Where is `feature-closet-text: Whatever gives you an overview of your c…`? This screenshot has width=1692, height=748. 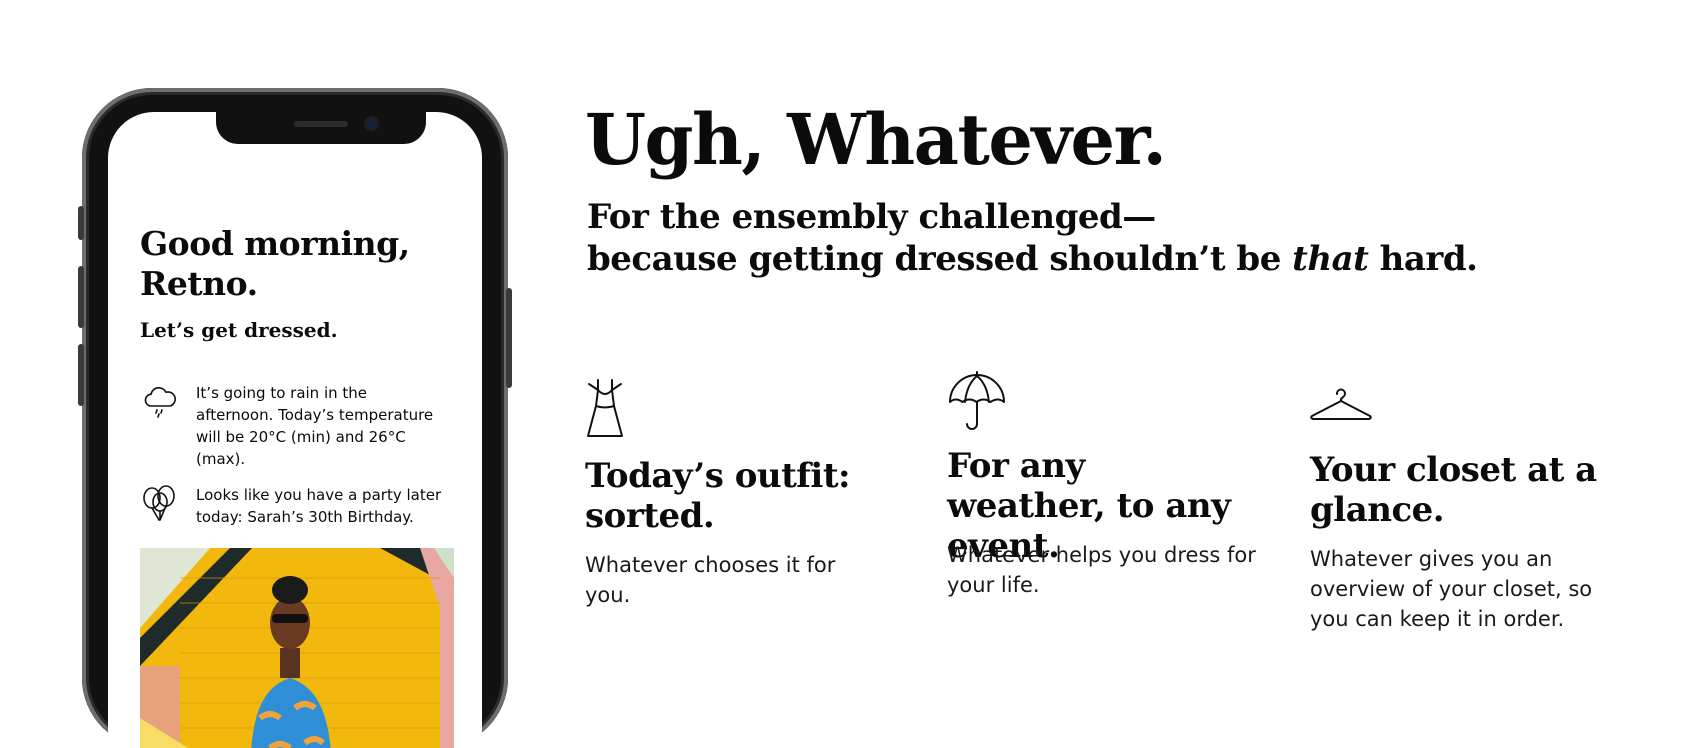
feature-closet-text: Whatever gives you an overview of your c… is located at coordinates (1451, 589).